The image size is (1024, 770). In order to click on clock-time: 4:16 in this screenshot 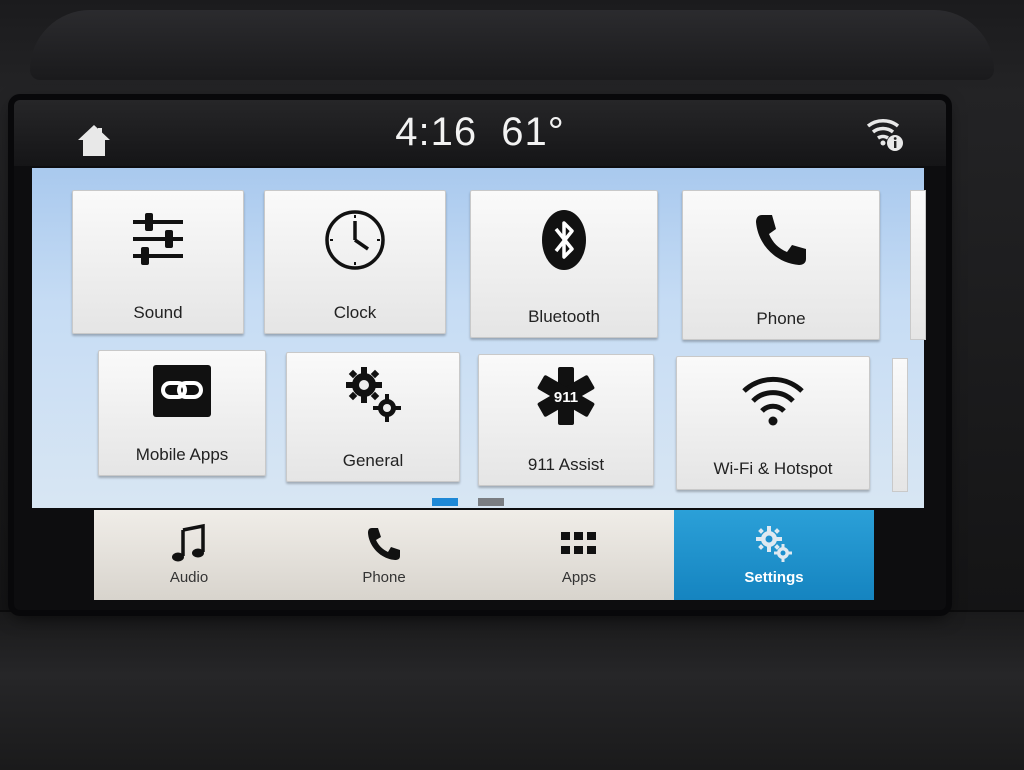, I will do `click(436, 132)`.